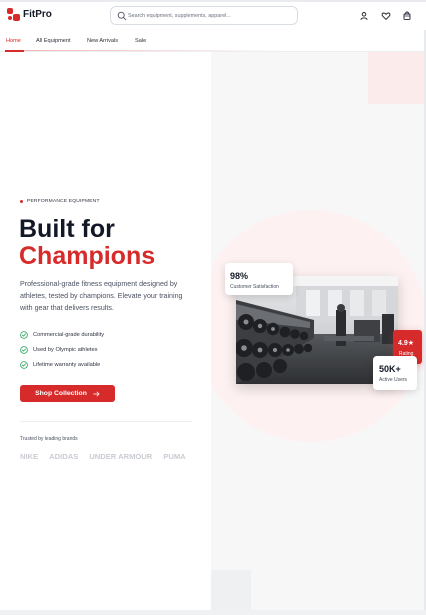 This screenshot has width=426, height=615. What do you see at coordinates (14, 51) in the screenshot?
I see `nav-active-indicator` at bounding box center [14, 51].